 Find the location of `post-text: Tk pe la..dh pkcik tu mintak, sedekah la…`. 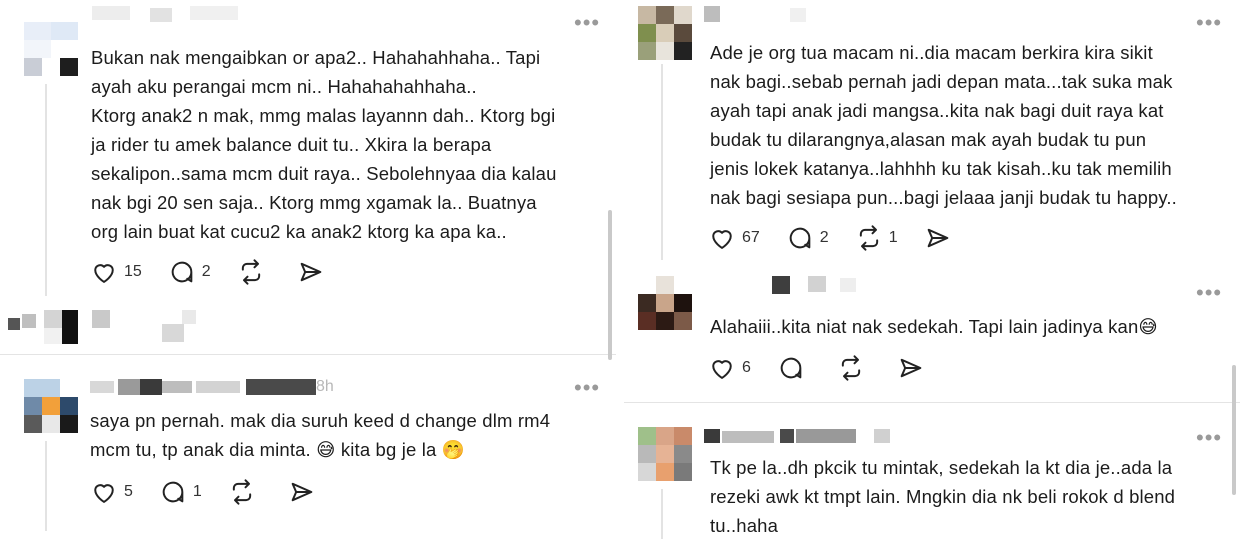

post-text: Tk pe la..dh pkcik tu mintak, sedekah la… is located at coordinates (943, 496).